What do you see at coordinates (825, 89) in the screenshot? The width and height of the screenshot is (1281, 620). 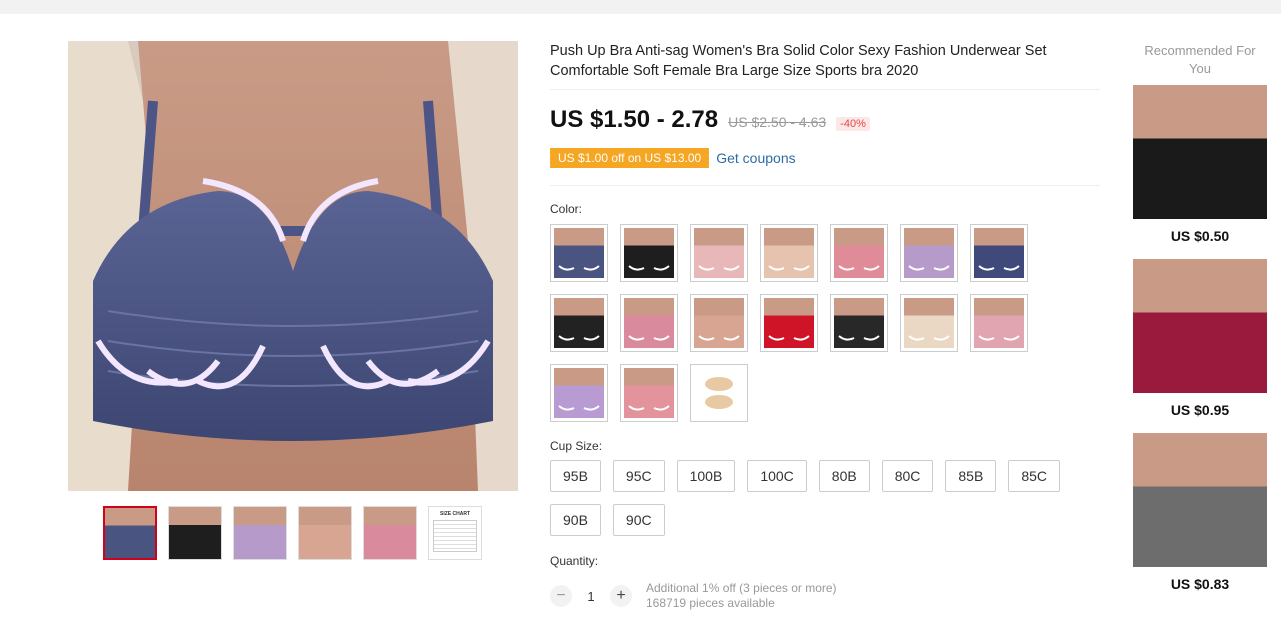 I see `divider-top` at bounding box center [825, 89].